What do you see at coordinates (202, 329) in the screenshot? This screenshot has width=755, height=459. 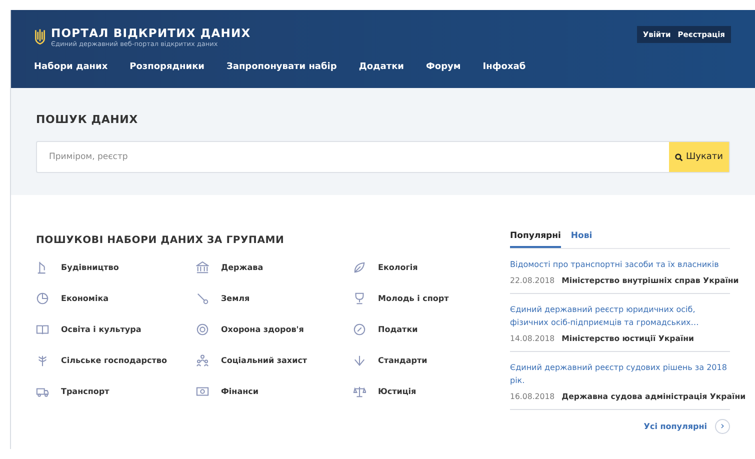 I see `target-icon` at bounding box center [202, 329].